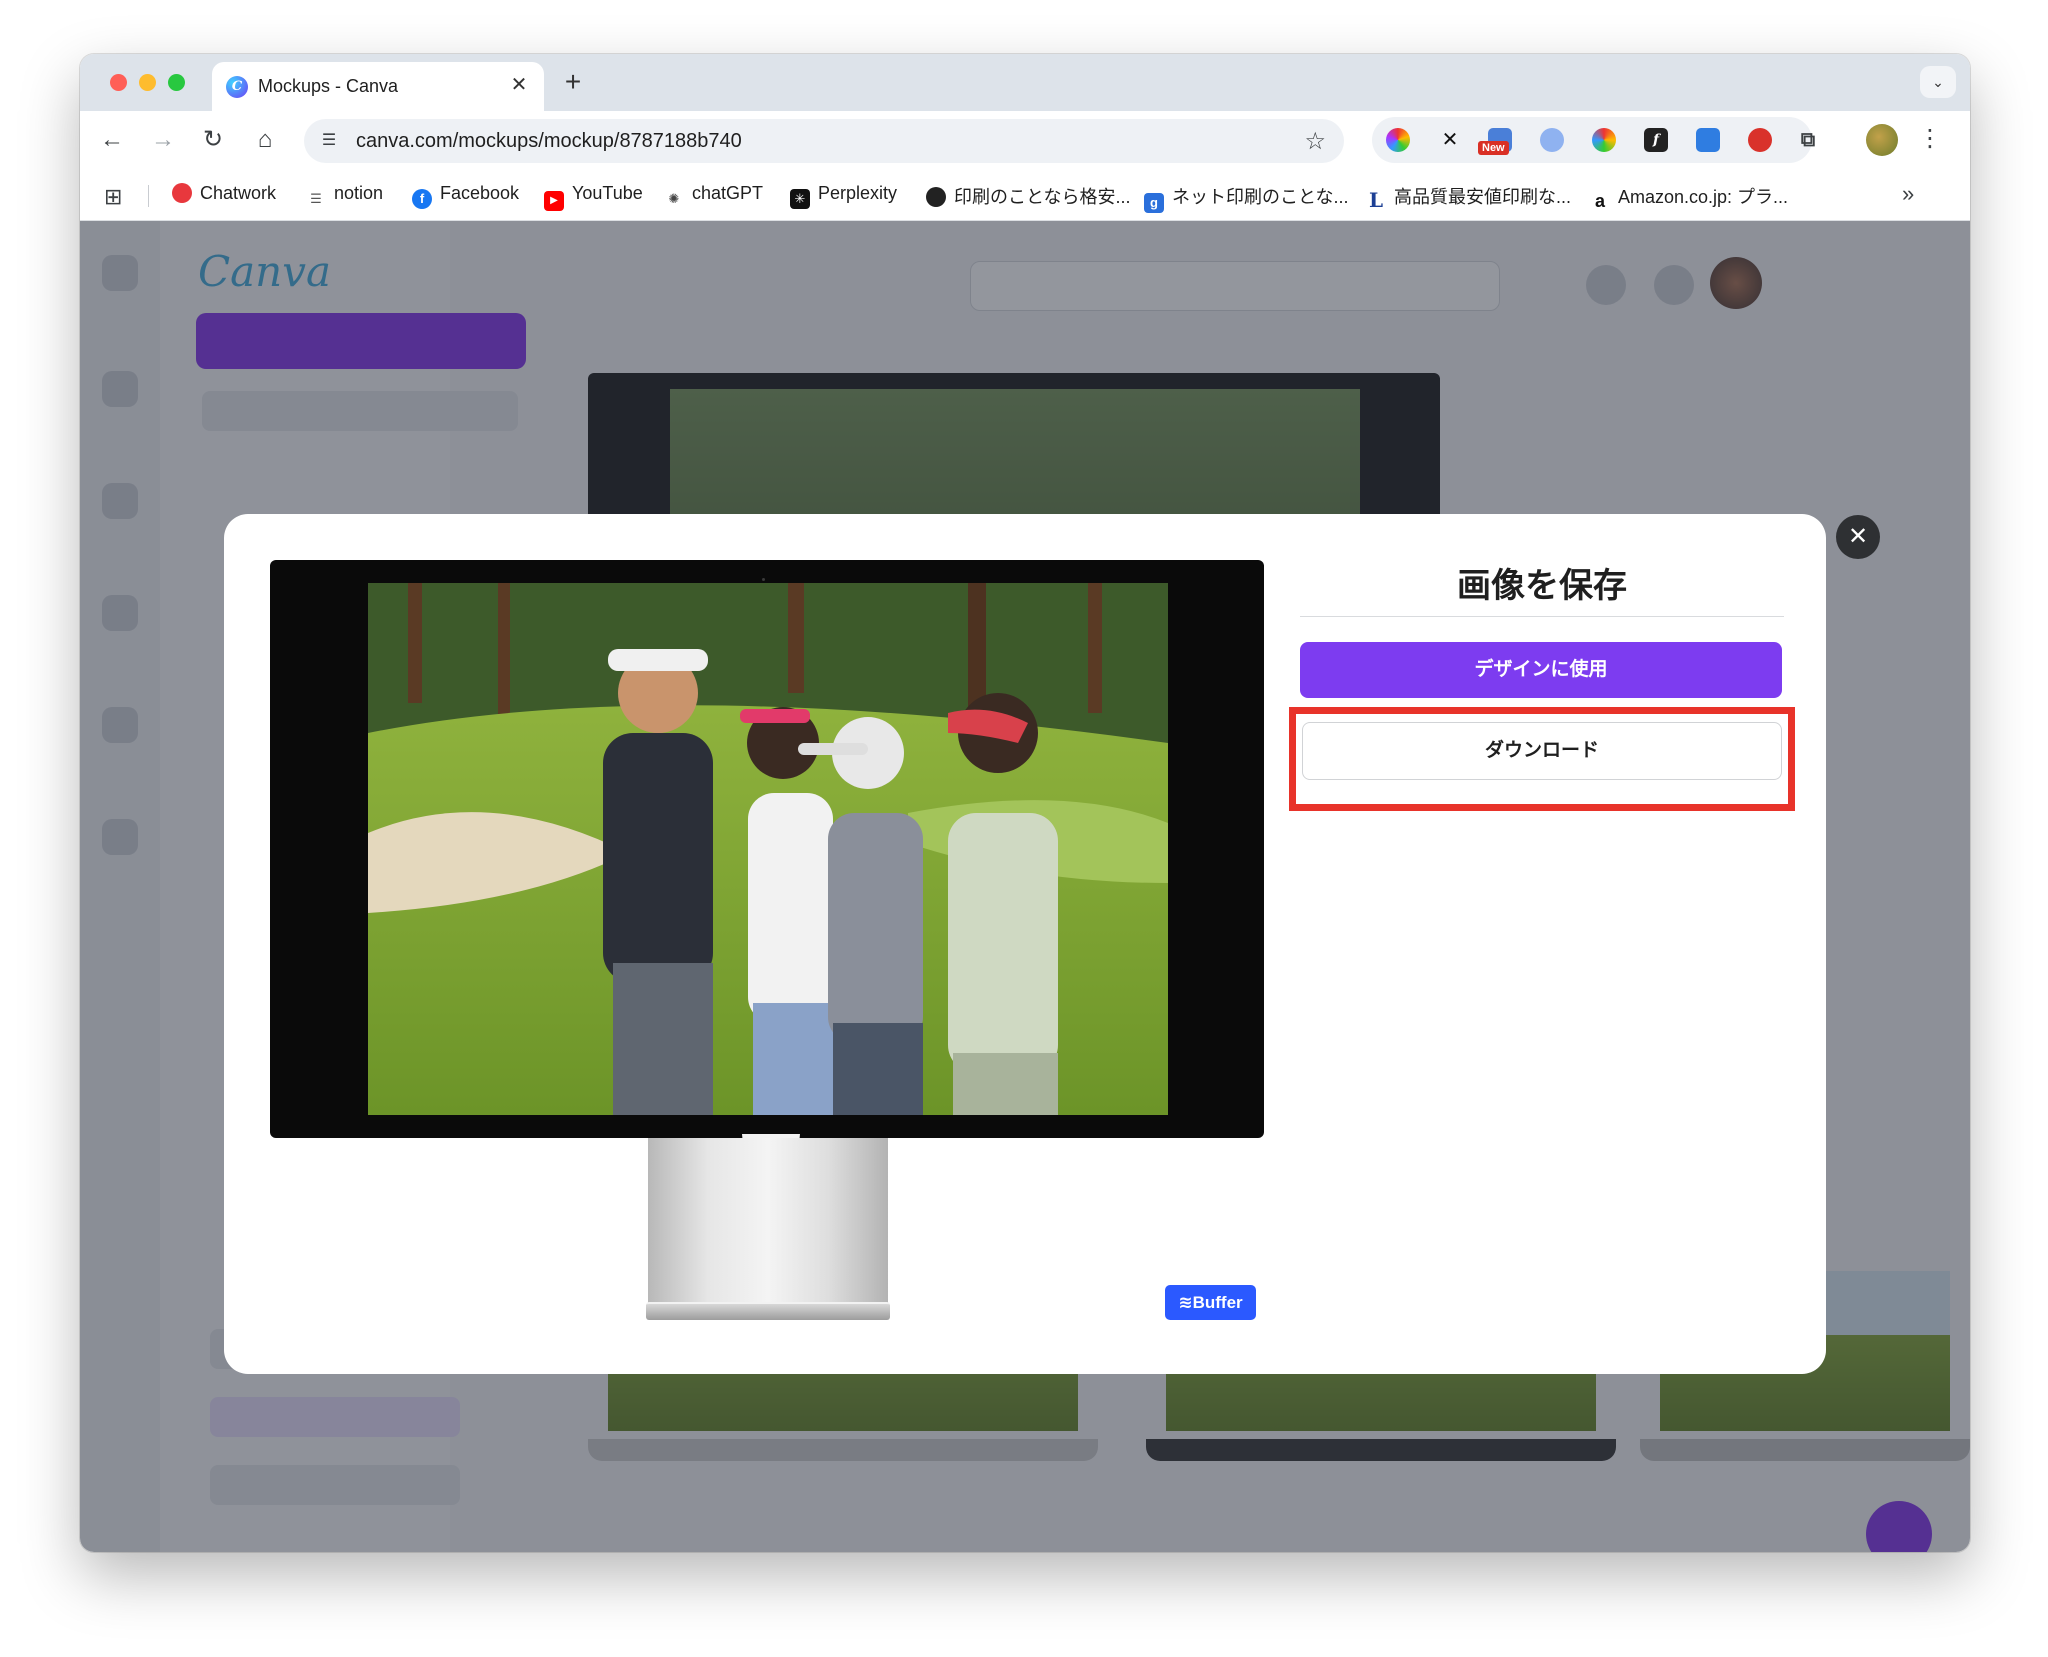 The width and height of the screenshot is (2048, 1657). Describe the element at coordinates (573, 83) in the screenshot. I see `new-tab-button: +` at that location.